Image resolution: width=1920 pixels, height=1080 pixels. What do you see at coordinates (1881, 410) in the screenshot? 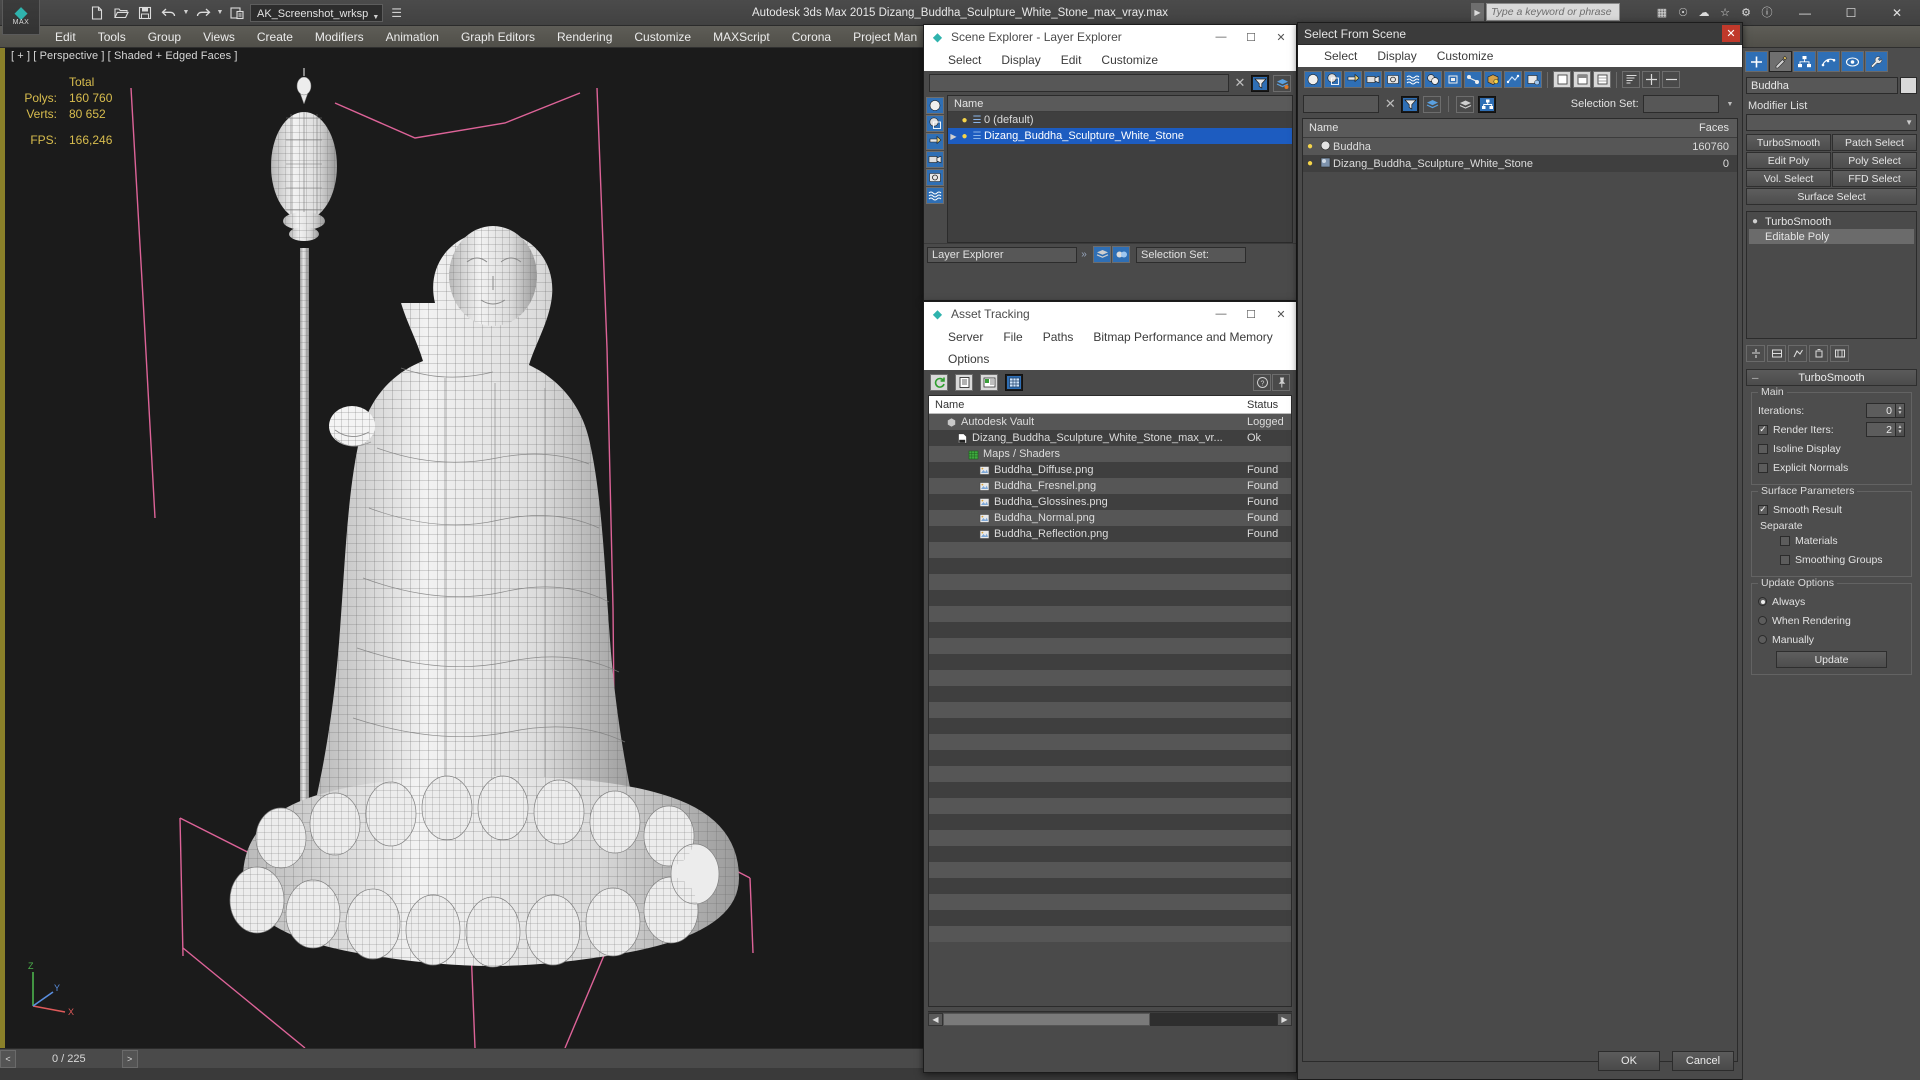
I see `iterations-value: 0` at bounding box center [1881, 410].